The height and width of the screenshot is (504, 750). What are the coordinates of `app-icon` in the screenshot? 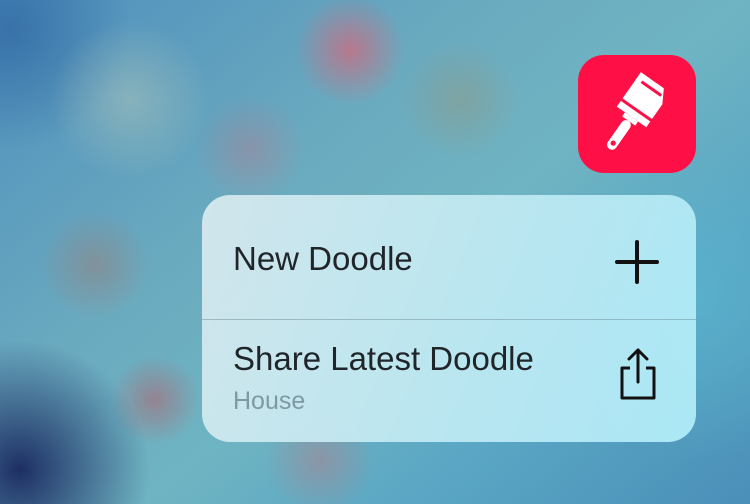 It's located at (637, 114).